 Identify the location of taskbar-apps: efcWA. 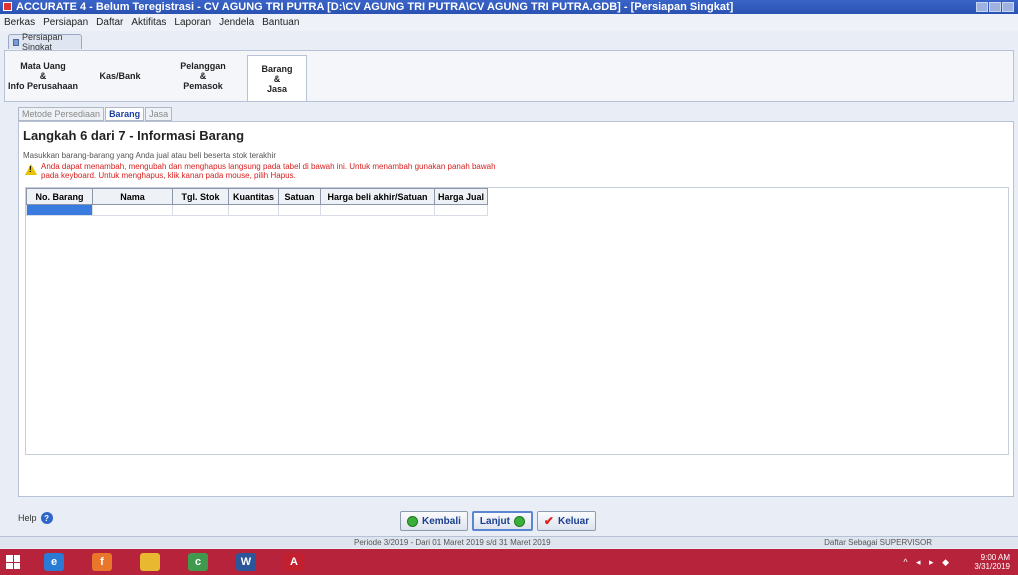
(170, 562).